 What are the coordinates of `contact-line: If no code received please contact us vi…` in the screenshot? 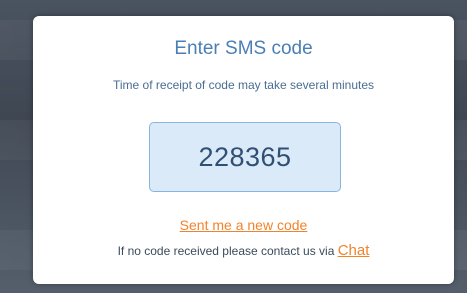 It's located at (243, 250).